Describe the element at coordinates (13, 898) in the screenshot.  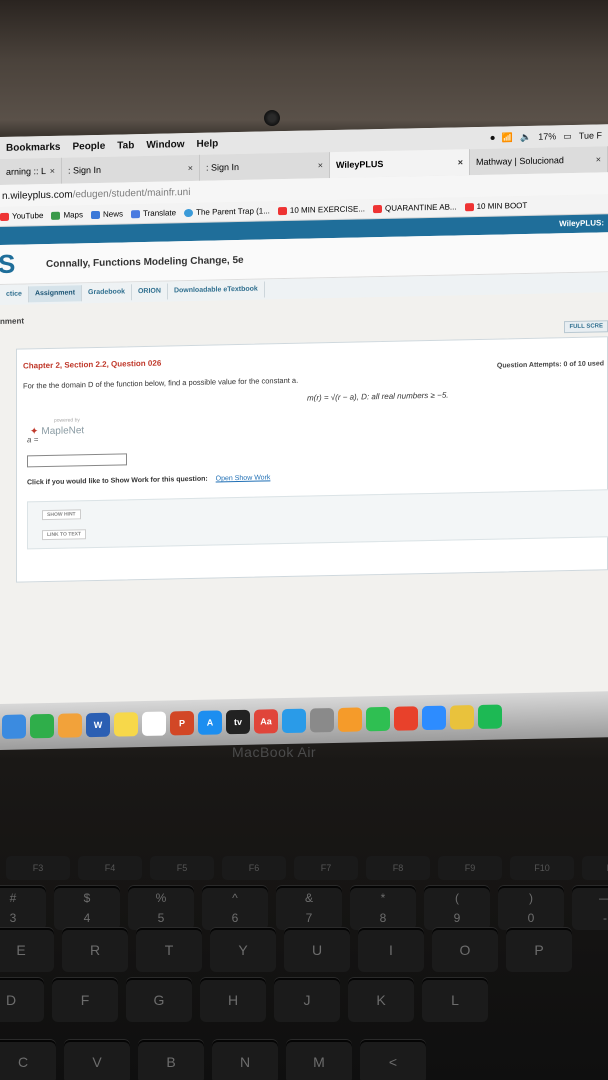
I see `key-shift-label: #` at that location.